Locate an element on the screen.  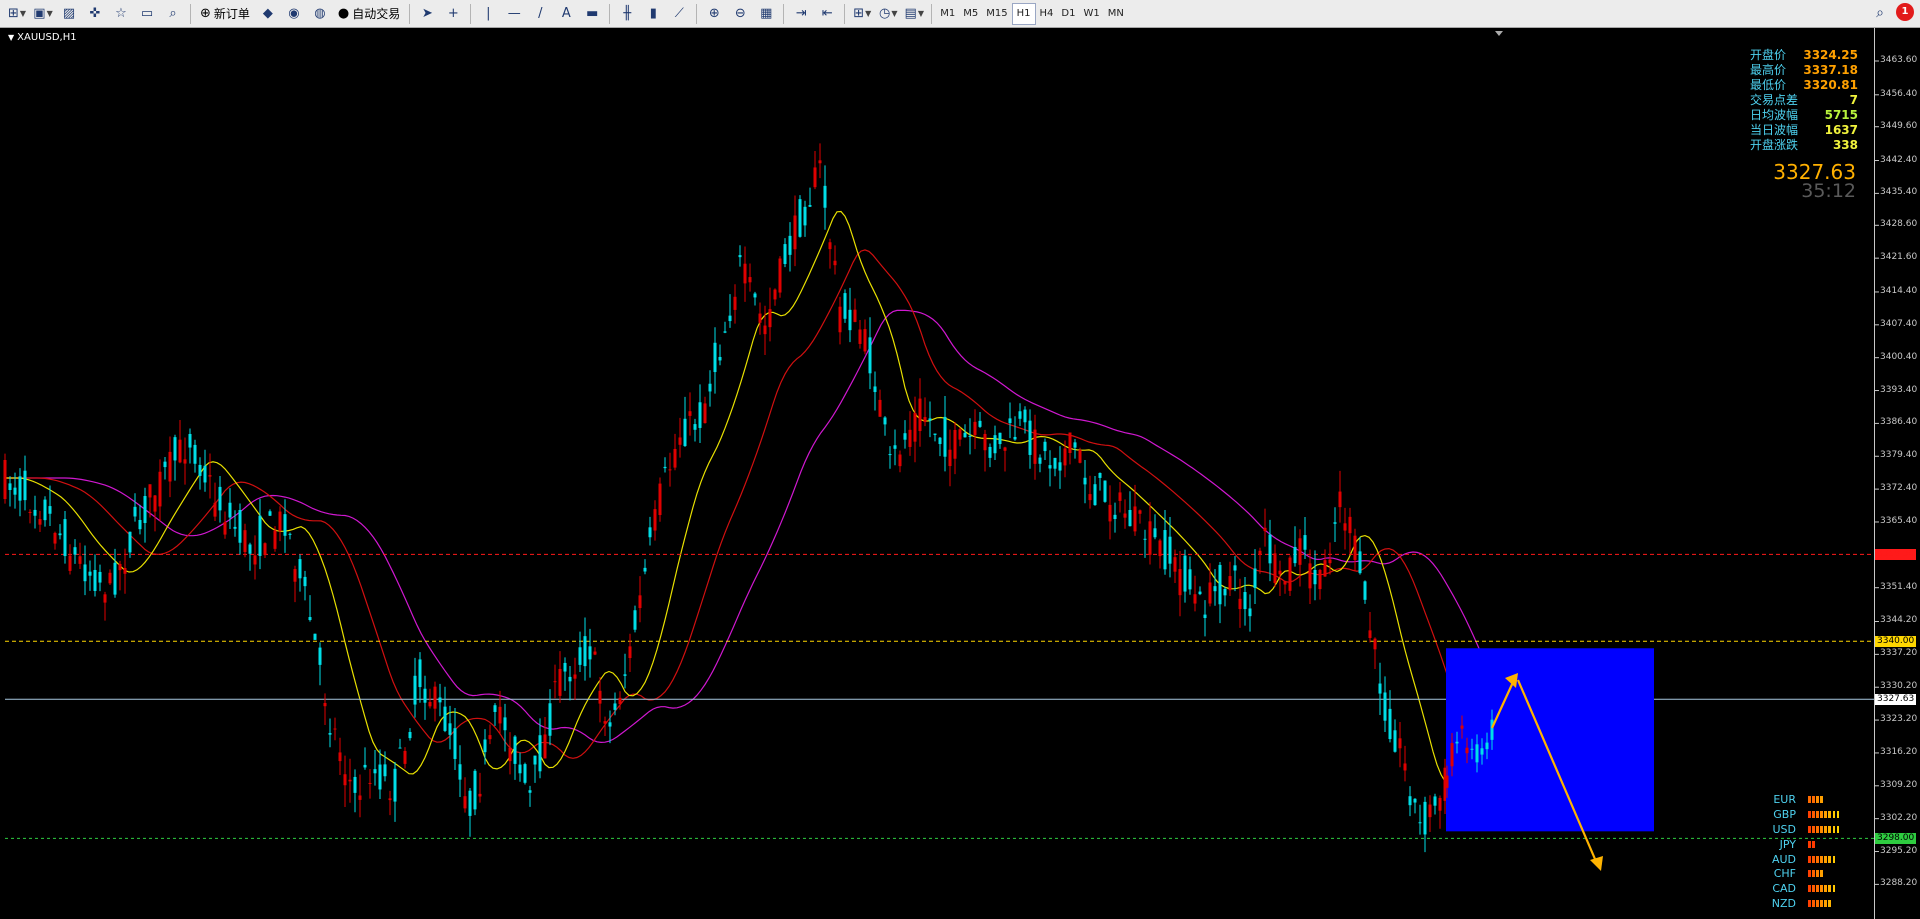
toolbar-separator is located at coordinates (190, 13).